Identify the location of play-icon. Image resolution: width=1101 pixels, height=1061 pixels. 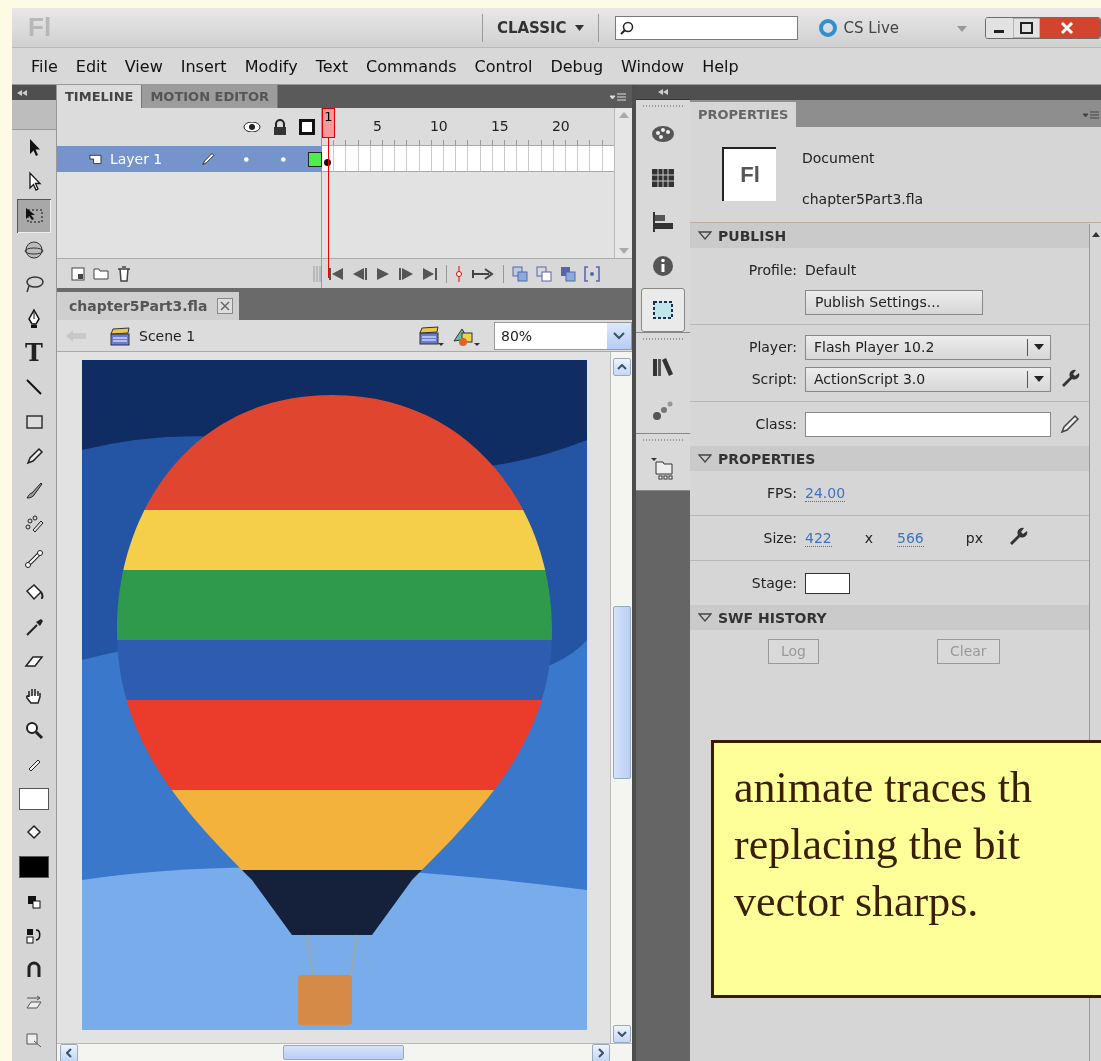
(383, 273).